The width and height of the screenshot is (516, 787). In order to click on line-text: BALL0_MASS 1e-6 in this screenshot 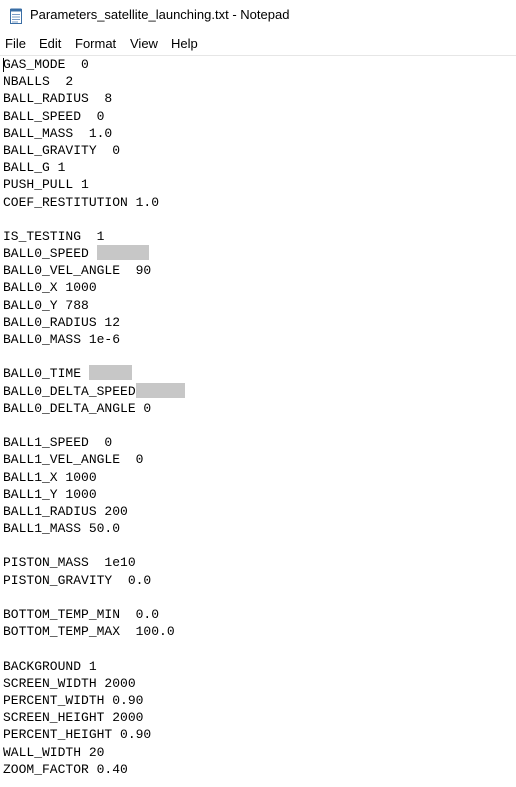, I will do `click(62, 339)`.